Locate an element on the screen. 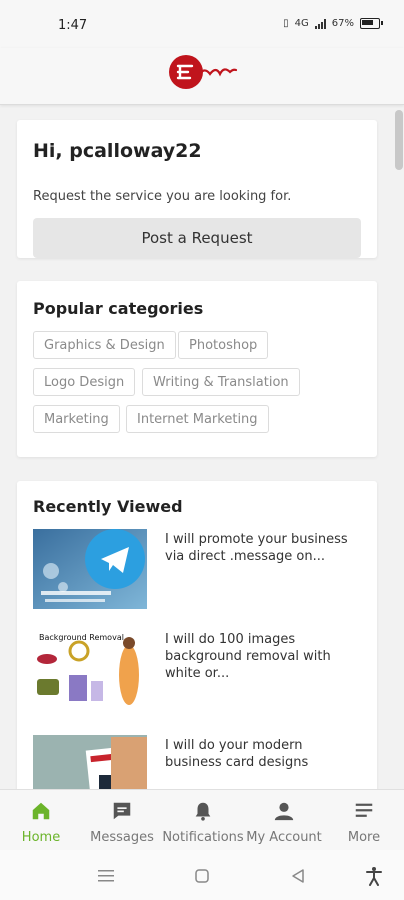 The image size is (404, 900). signal-icon is located at coordinates (320, 23).